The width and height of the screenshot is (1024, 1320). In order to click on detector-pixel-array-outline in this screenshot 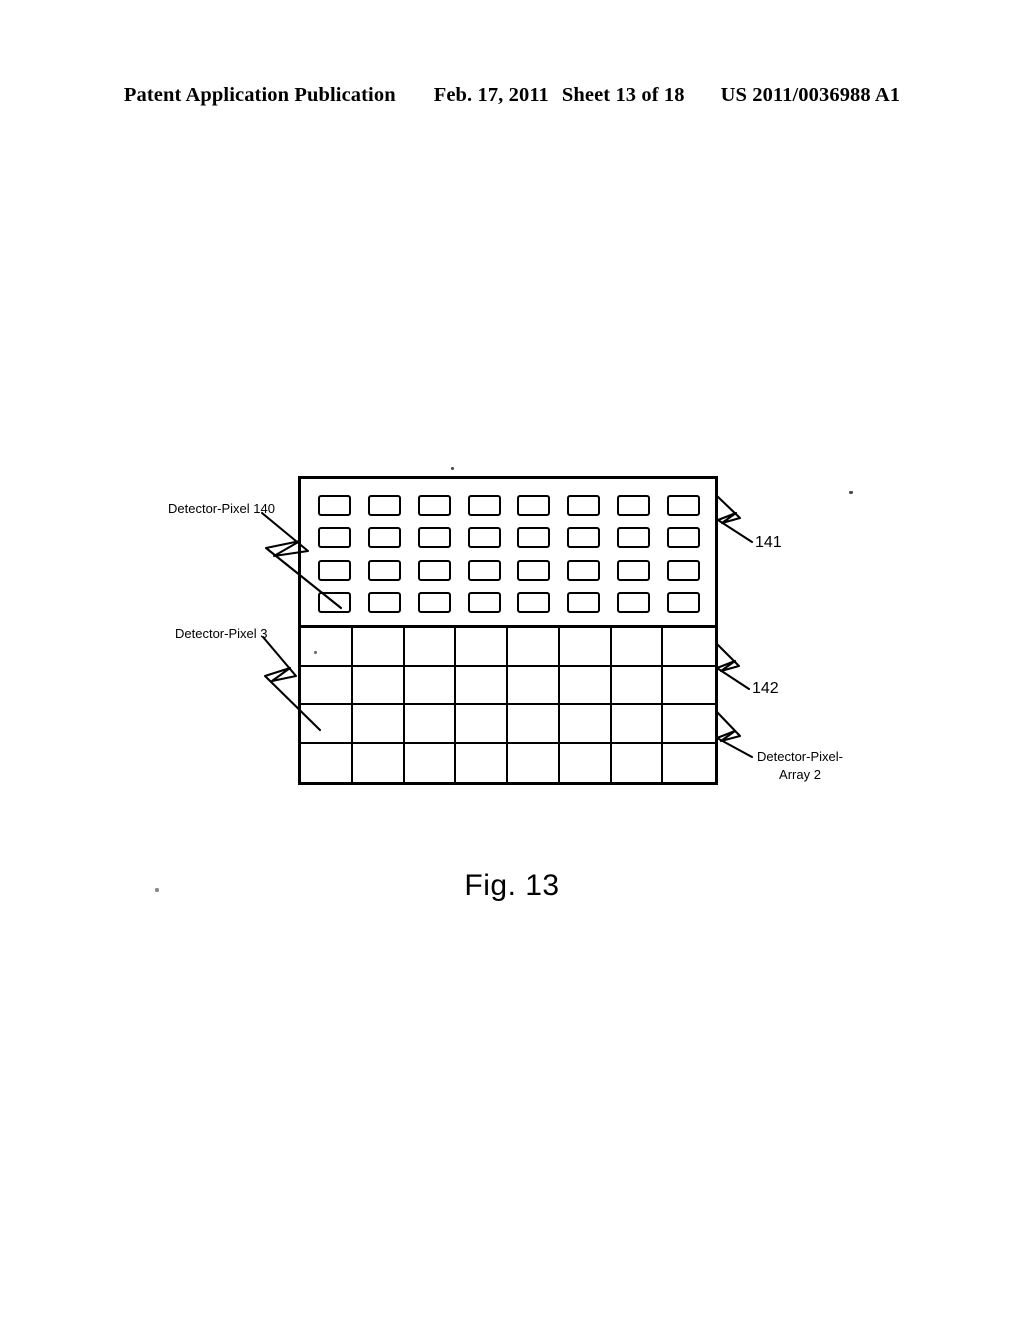, I will do `click(508, 630)`.